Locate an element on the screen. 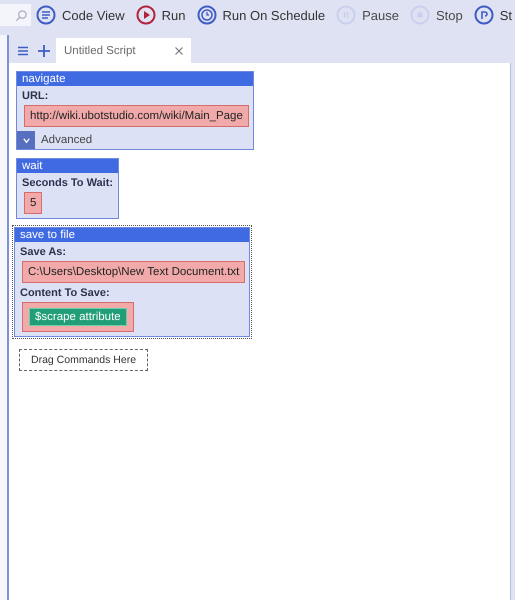  toolbar-button: Run is located at coordinates (160, 15).